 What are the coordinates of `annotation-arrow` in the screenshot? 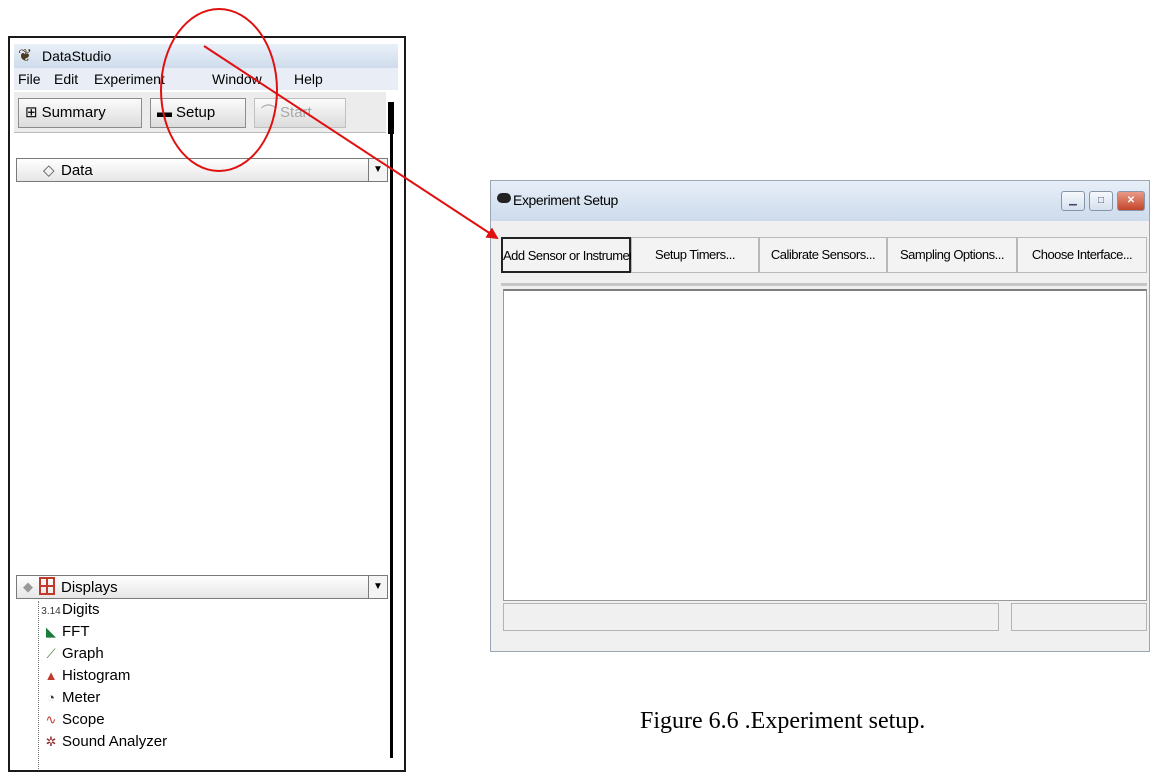 It's located at (351, 142).